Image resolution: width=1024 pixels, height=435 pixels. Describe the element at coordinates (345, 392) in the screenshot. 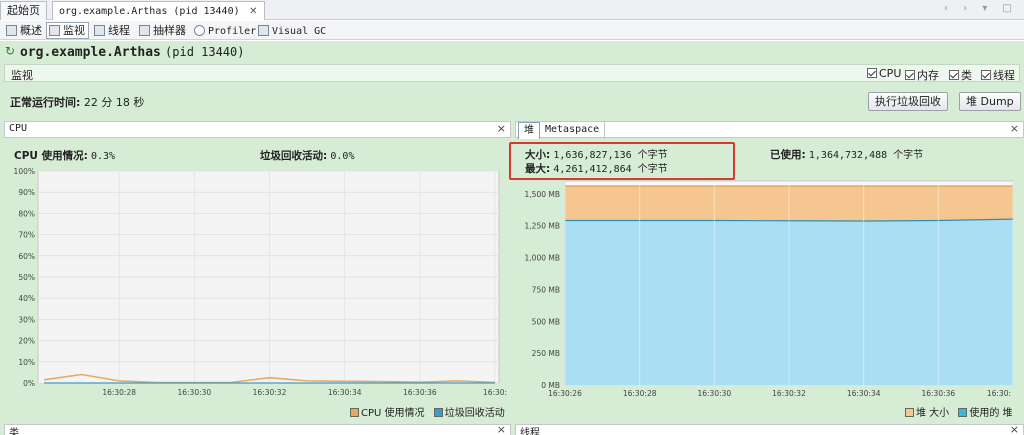

I see `cpu-x-tick-label: 16:30:34` at that location.